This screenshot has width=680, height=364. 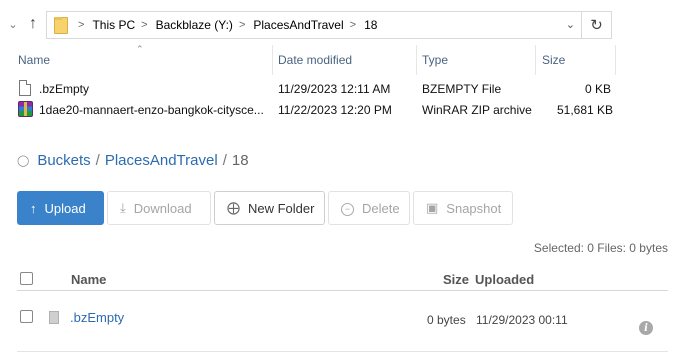 I want to click on upload-arrow-icon: ↑, so click(x=33, y=208).